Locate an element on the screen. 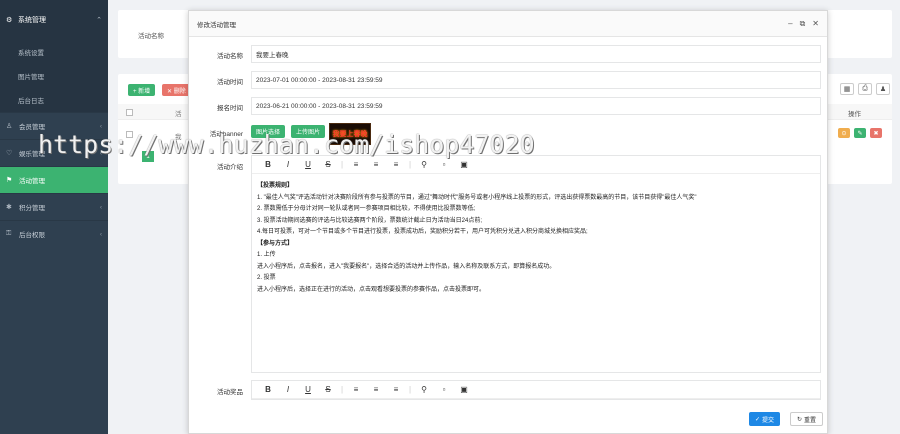 Image resolution: width=900 pixels, height=434 pixels. sidebar-submenu: 系统设置 图片管理 后台日志 is located at coordinates (54, 76).